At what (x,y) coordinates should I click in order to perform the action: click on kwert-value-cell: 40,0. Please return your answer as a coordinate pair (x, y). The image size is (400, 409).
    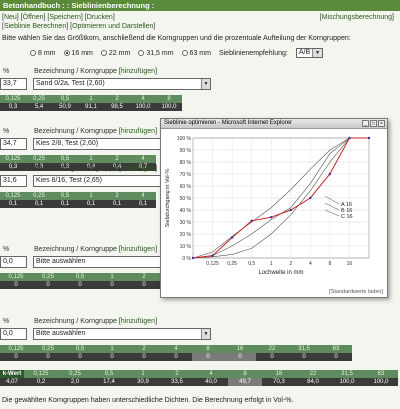
    Looking at the image, I should click on (211, 382).